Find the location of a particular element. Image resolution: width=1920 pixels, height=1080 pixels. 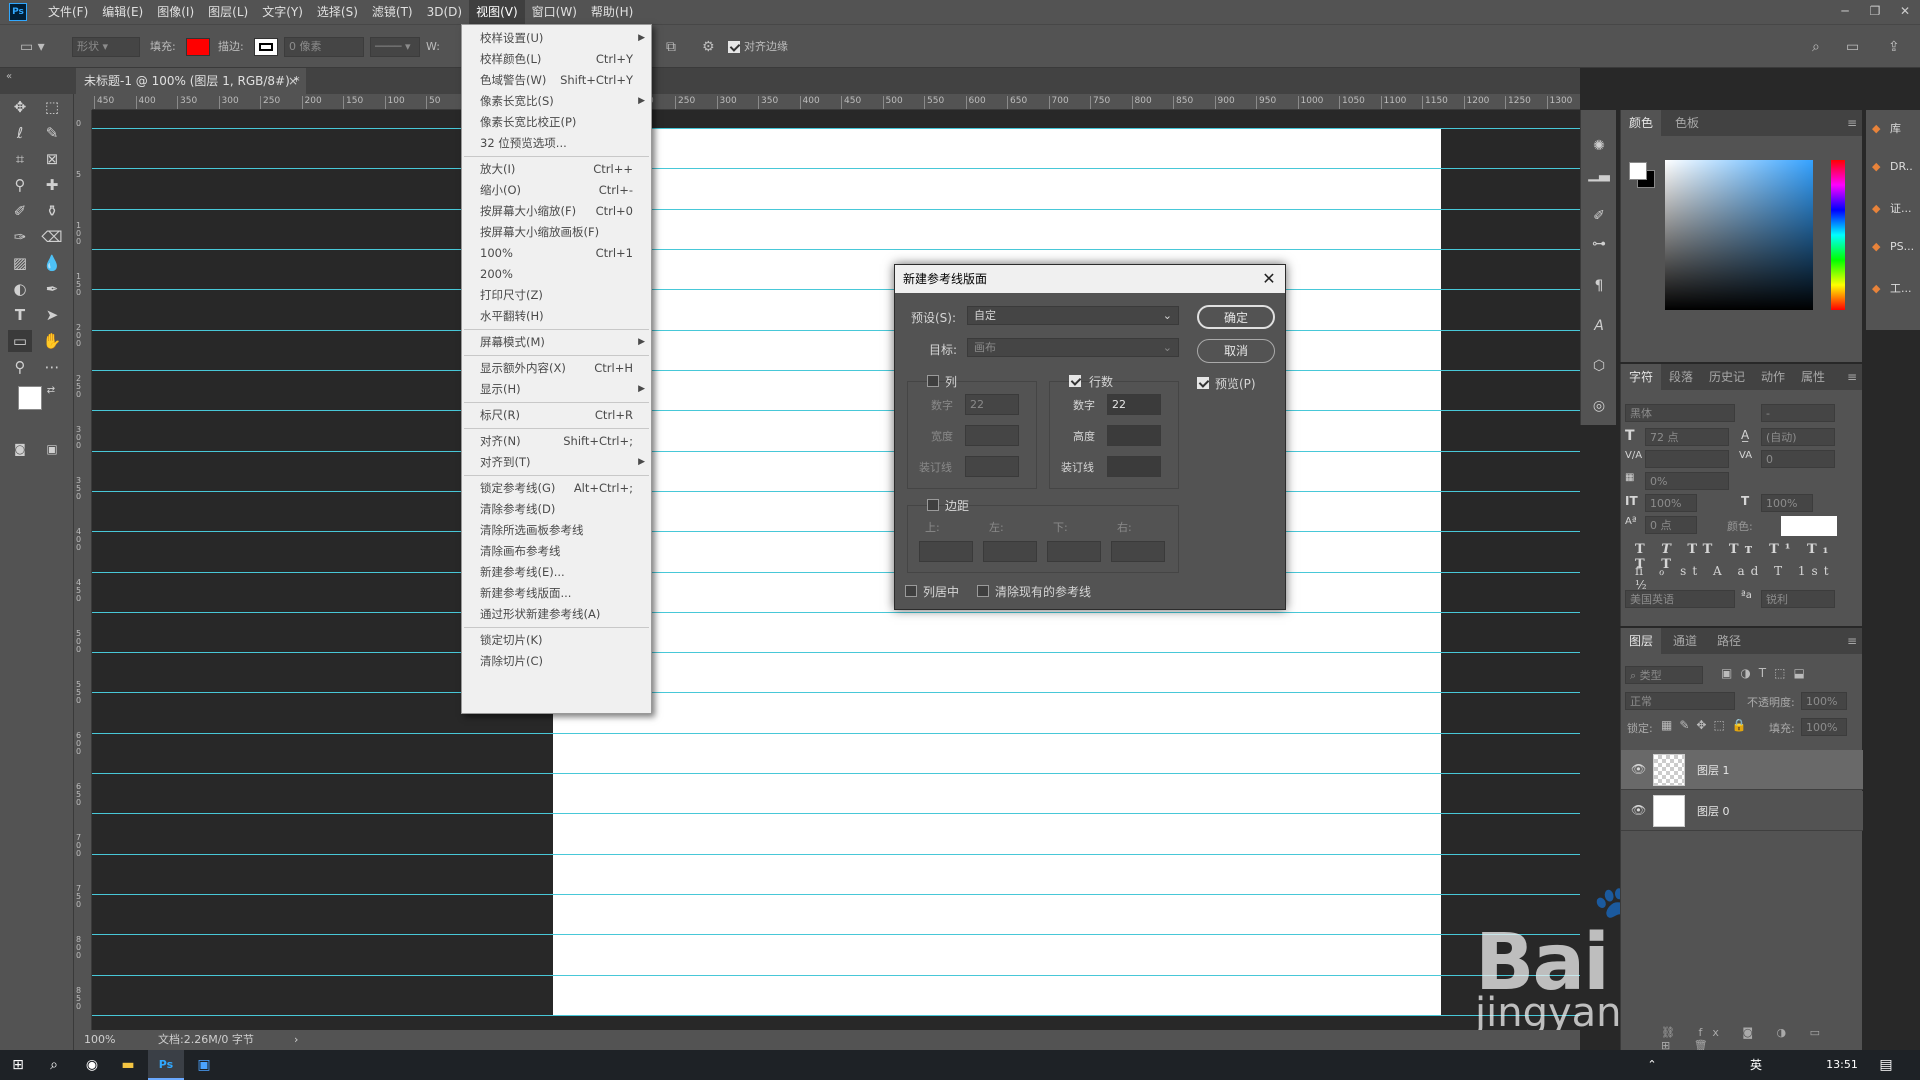

quick-select-tool-icon: ✎ is located at coordinates (52, 133).